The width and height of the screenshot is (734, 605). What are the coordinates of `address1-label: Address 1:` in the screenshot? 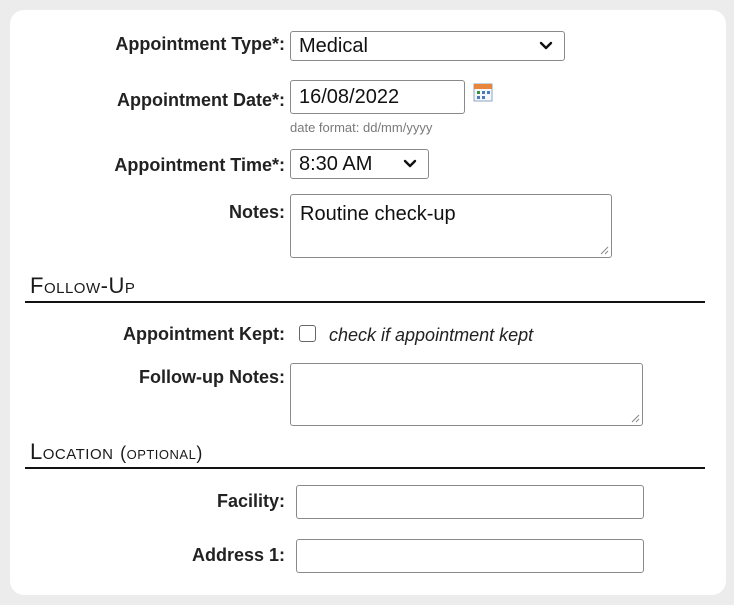 It's located at (238, 555).